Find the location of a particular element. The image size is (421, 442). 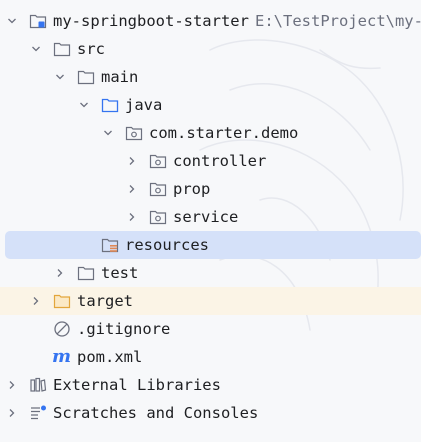

tree-row-src: src is located at coordinates (210, 49).